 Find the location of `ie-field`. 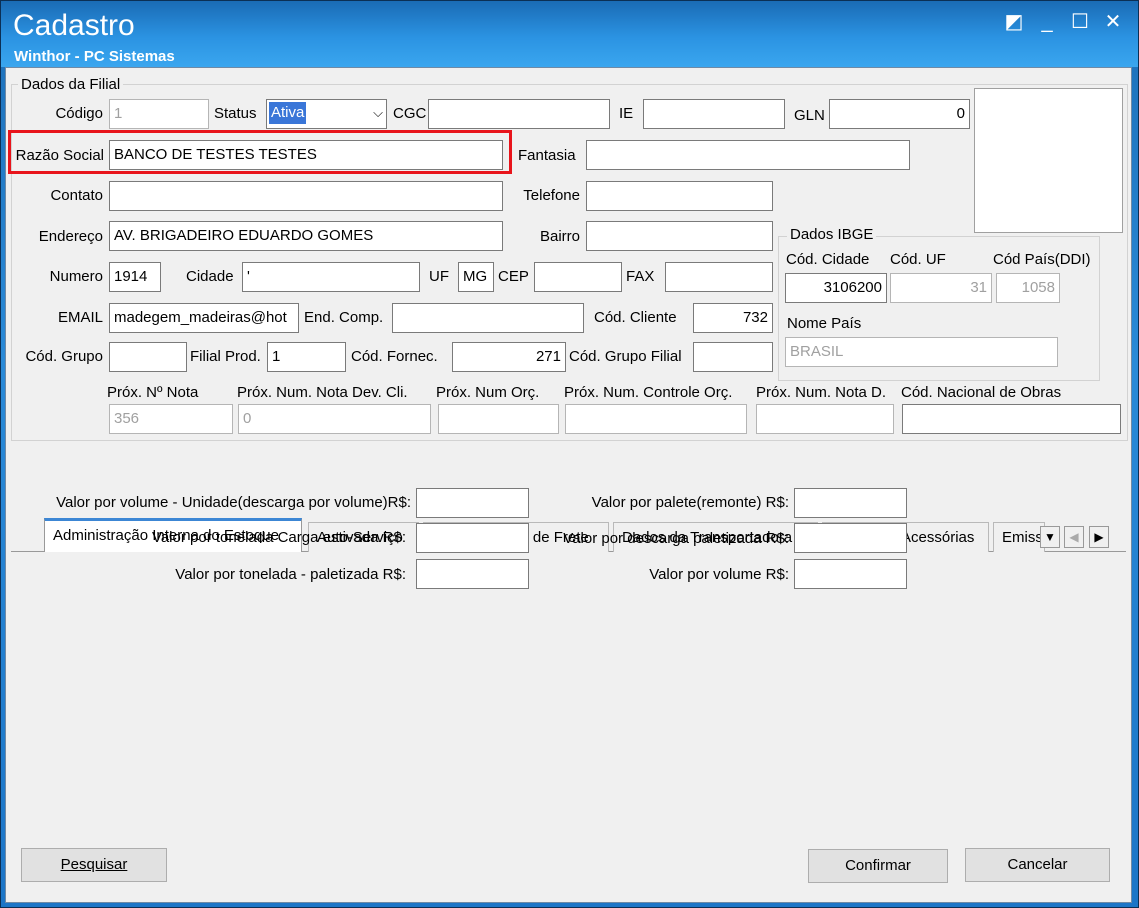

ie-field is located at coordinates (714, 114).